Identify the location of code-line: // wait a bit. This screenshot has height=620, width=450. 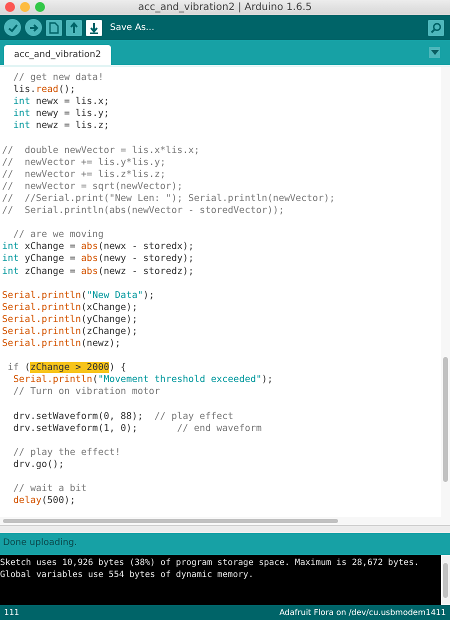
(50, 489).